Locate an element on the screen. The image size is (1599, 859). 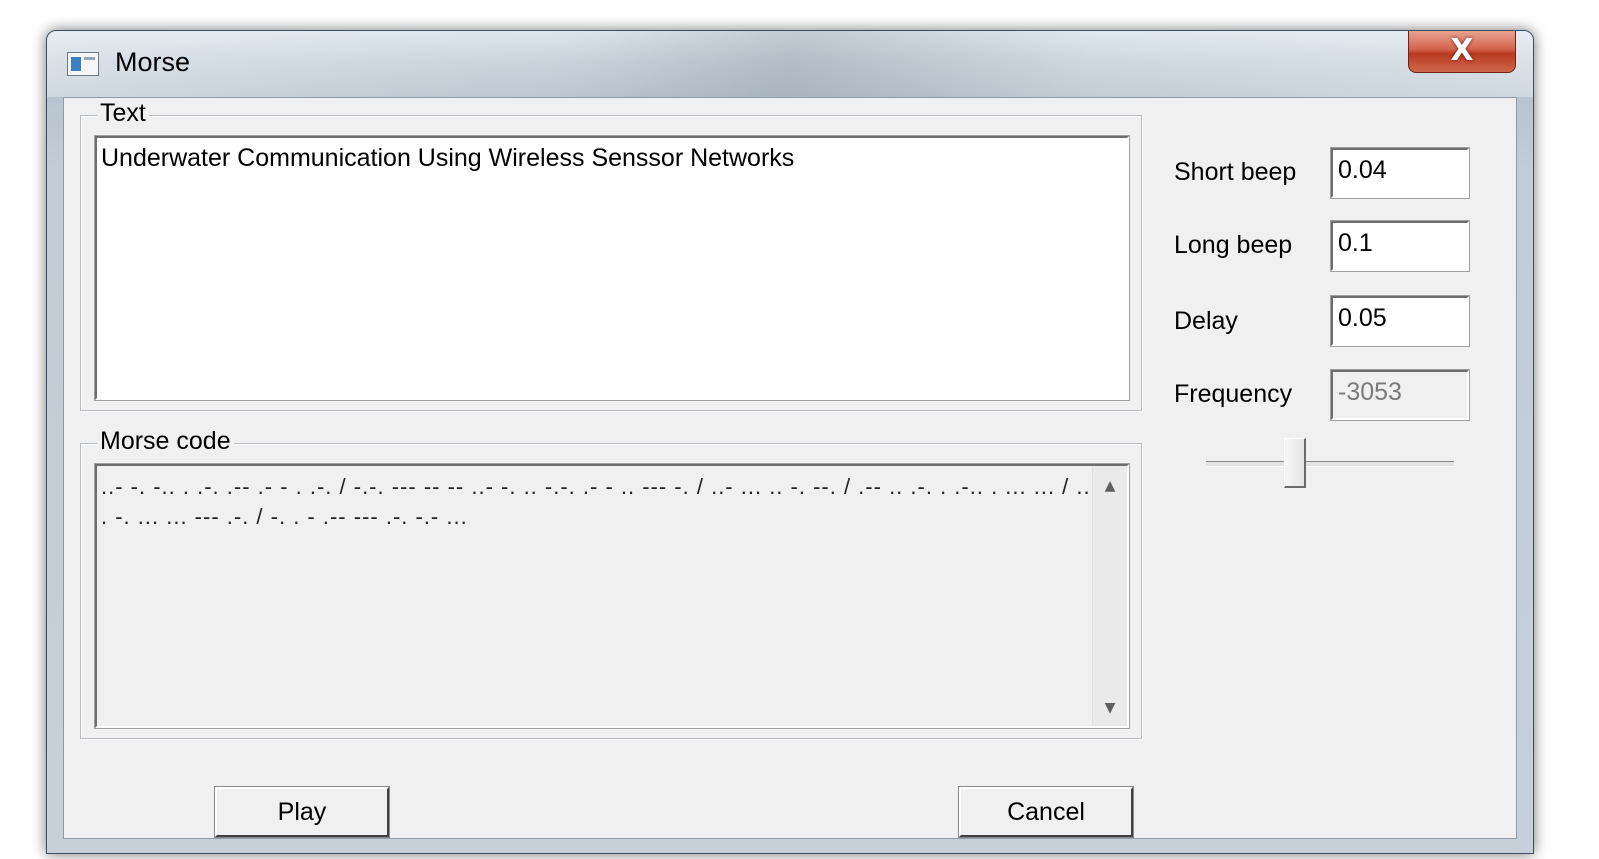
frequency-slider-thumb is located at coordinates (1295, 463).